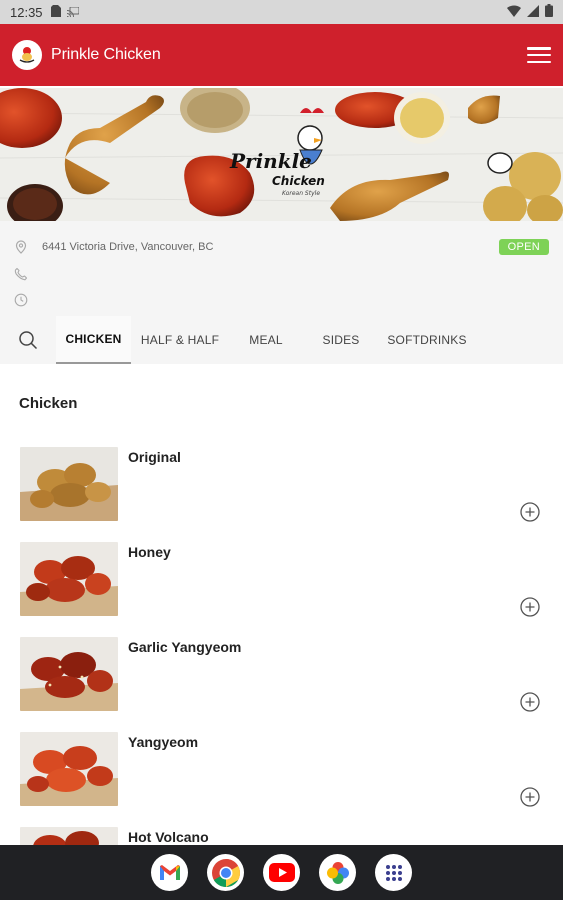  What do you see at coordinates (73, 12) in the screenshot?
I see `cast-icon` at bounding box center [73, 12].